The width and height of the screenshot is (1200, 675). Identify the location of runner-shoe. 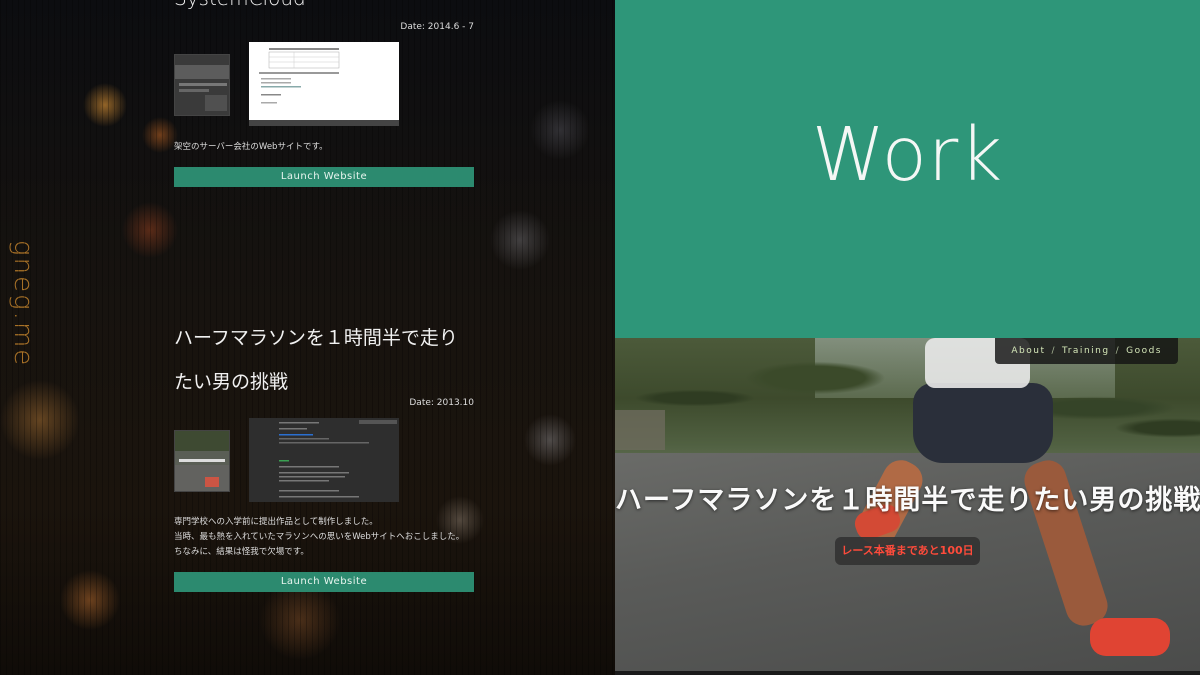
(1130, 637).